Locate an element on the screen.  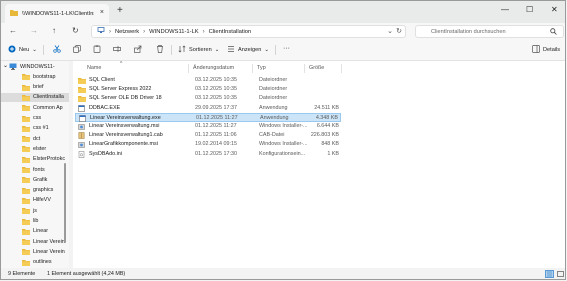
sidebar-item: ⌄ WINDOWS11- is located at coordinates (35, 66).